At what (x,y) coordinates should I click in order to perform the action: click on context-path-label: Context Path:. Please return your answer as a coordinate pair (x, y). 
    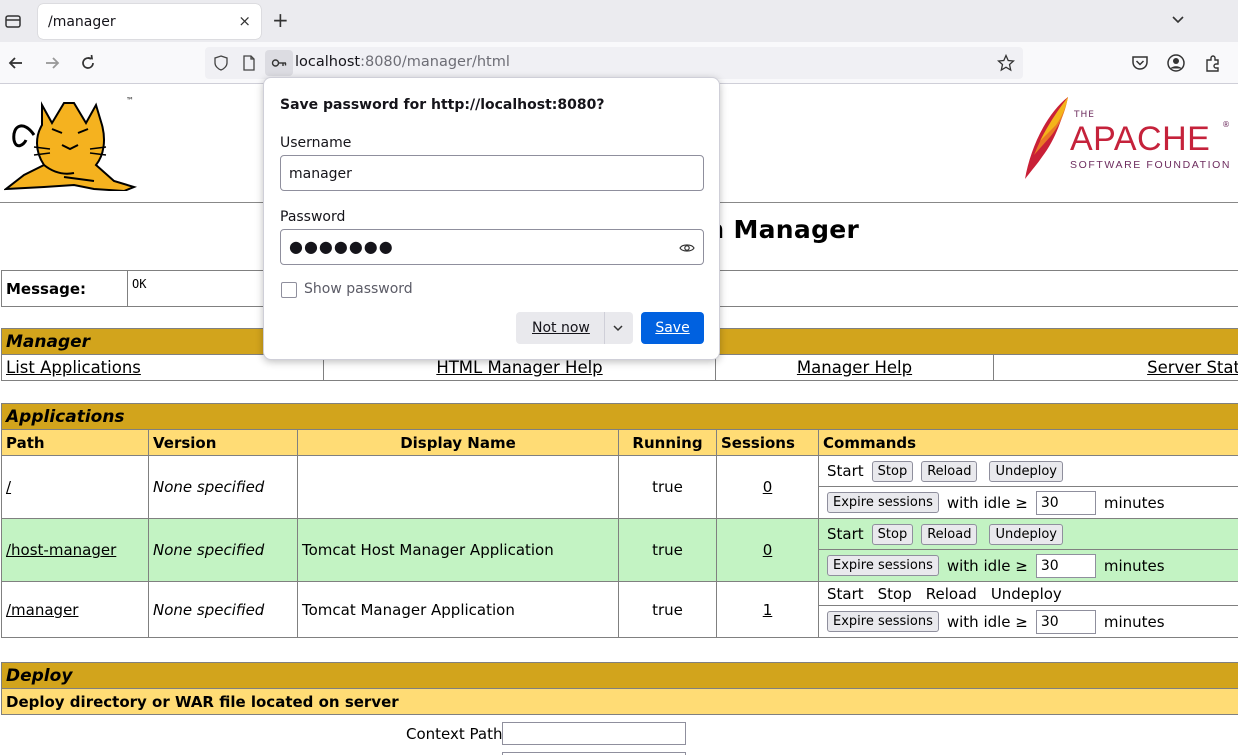
    Looking at the image, I should click on (457, 734).